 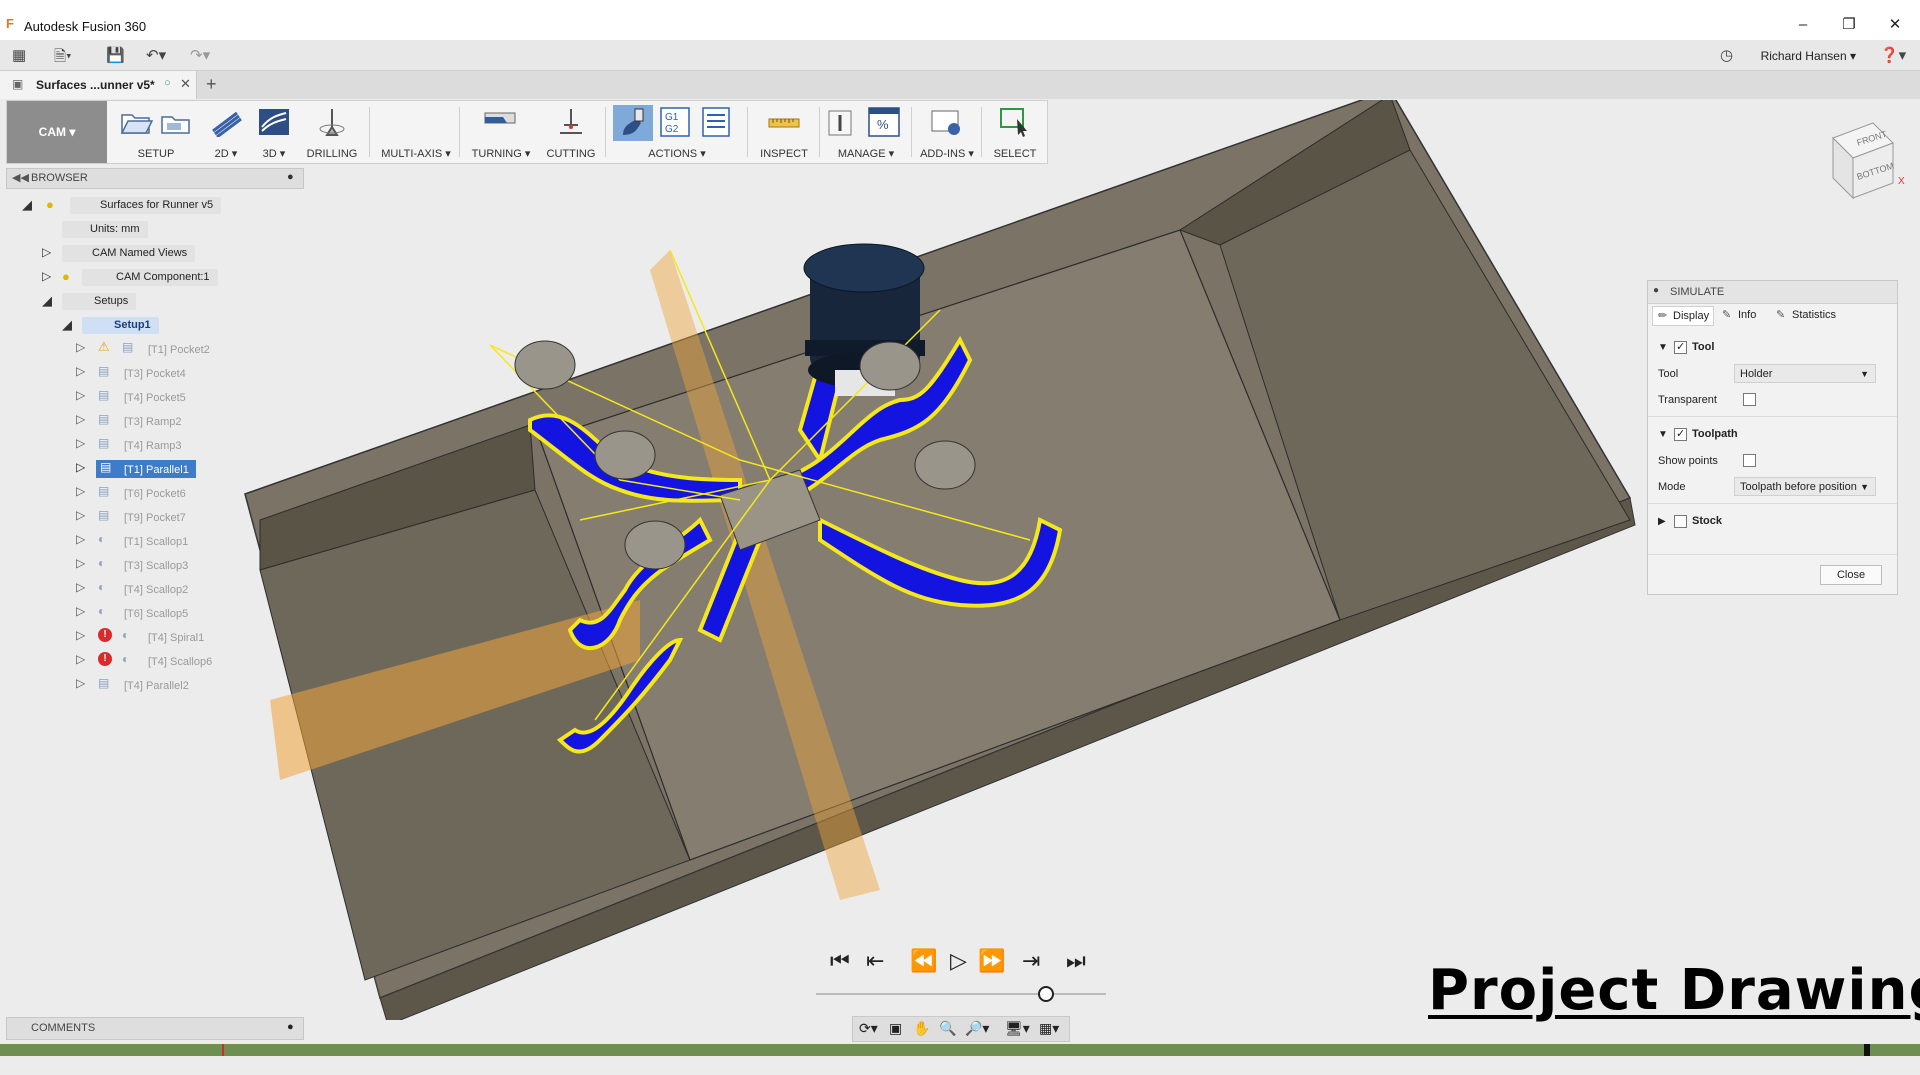 I want to click on stock-checkbox, so click(x=1680, y=521).